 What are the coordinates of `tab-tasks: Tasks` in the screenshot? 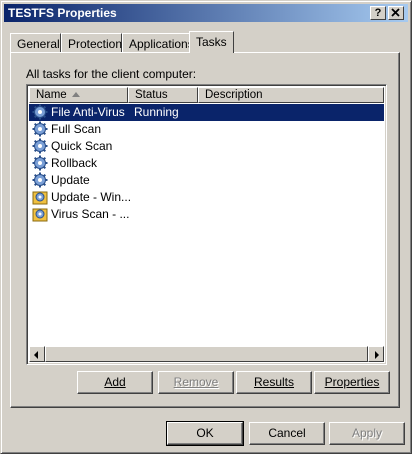 It's located at (211, 42).